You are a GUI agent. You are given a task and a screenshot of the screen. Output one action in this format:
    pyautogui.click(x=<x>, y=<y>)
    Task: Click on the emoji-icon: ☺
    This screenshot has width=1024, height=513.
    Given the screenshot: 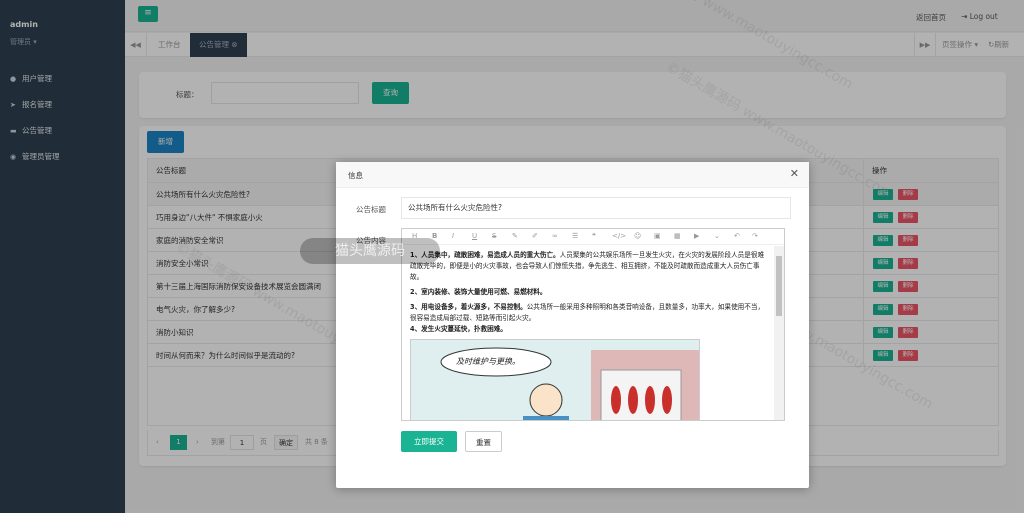 What is the action you would take?
    pyautogui.click(x=637, y=236)
    